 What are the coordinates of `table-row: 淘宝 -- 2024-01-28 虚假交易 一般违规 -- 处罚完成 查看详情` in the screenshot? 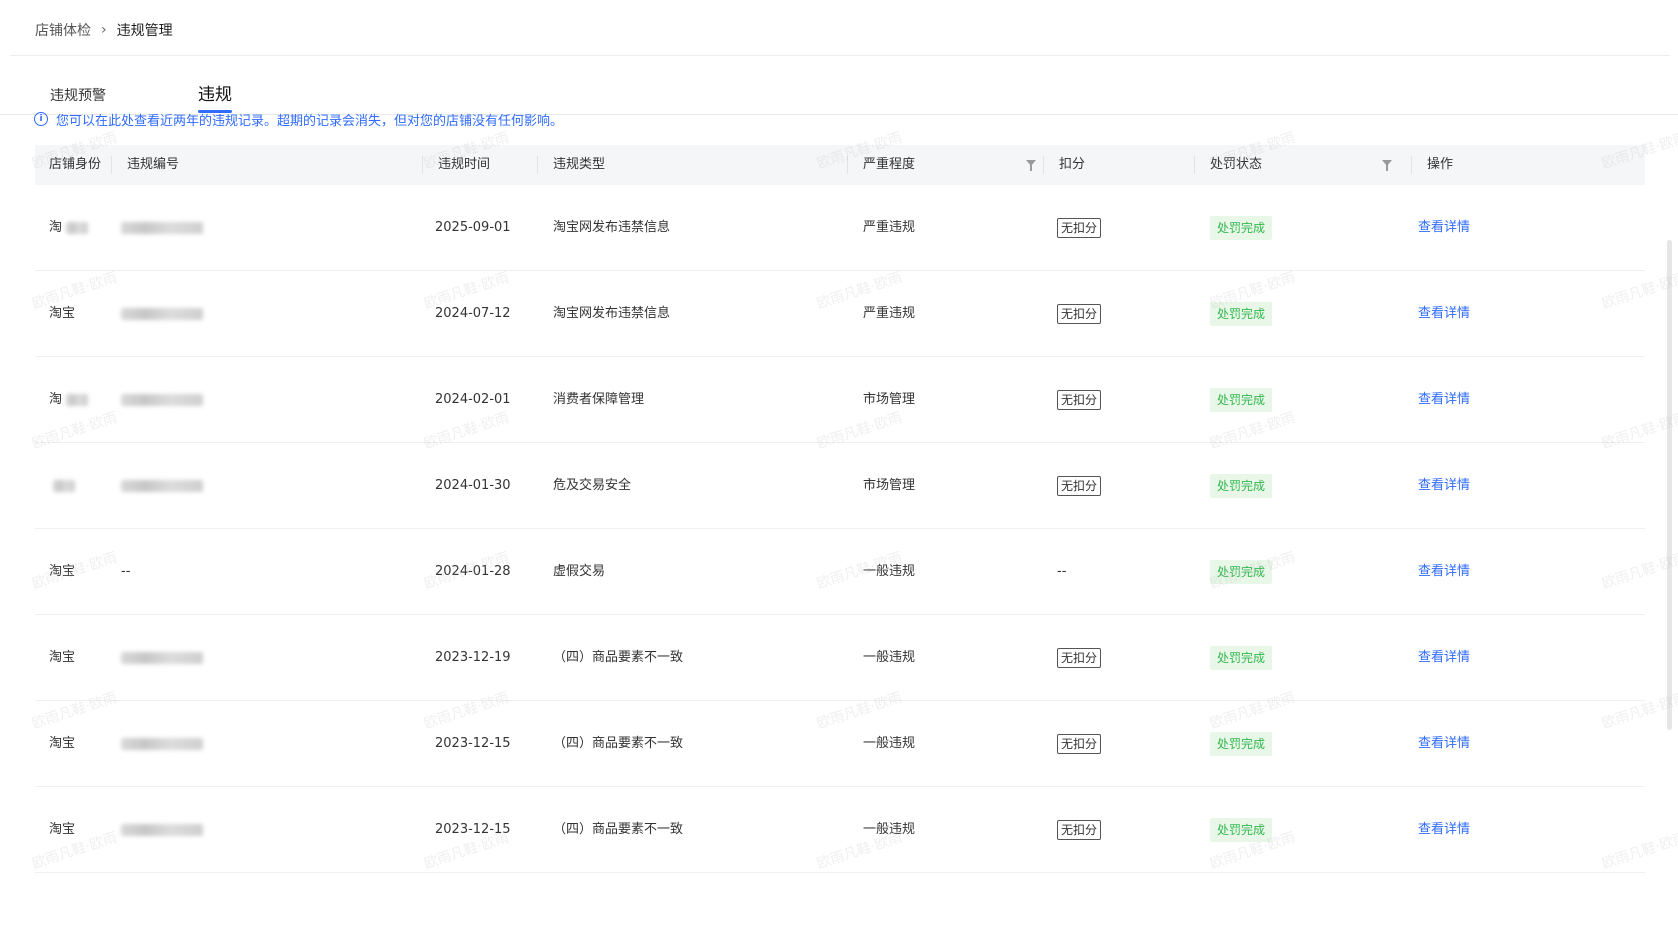 It's located at (840, 572).